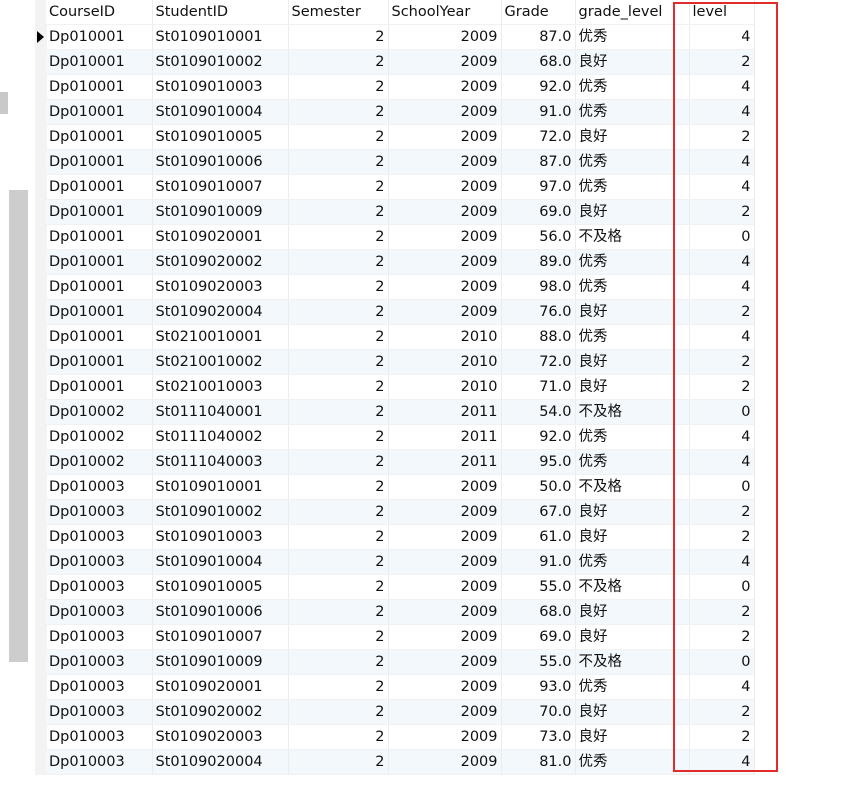 The width and height of the screenshot is (844, 790). I want to click on cell-grade: 68.0, so click(538, 612).